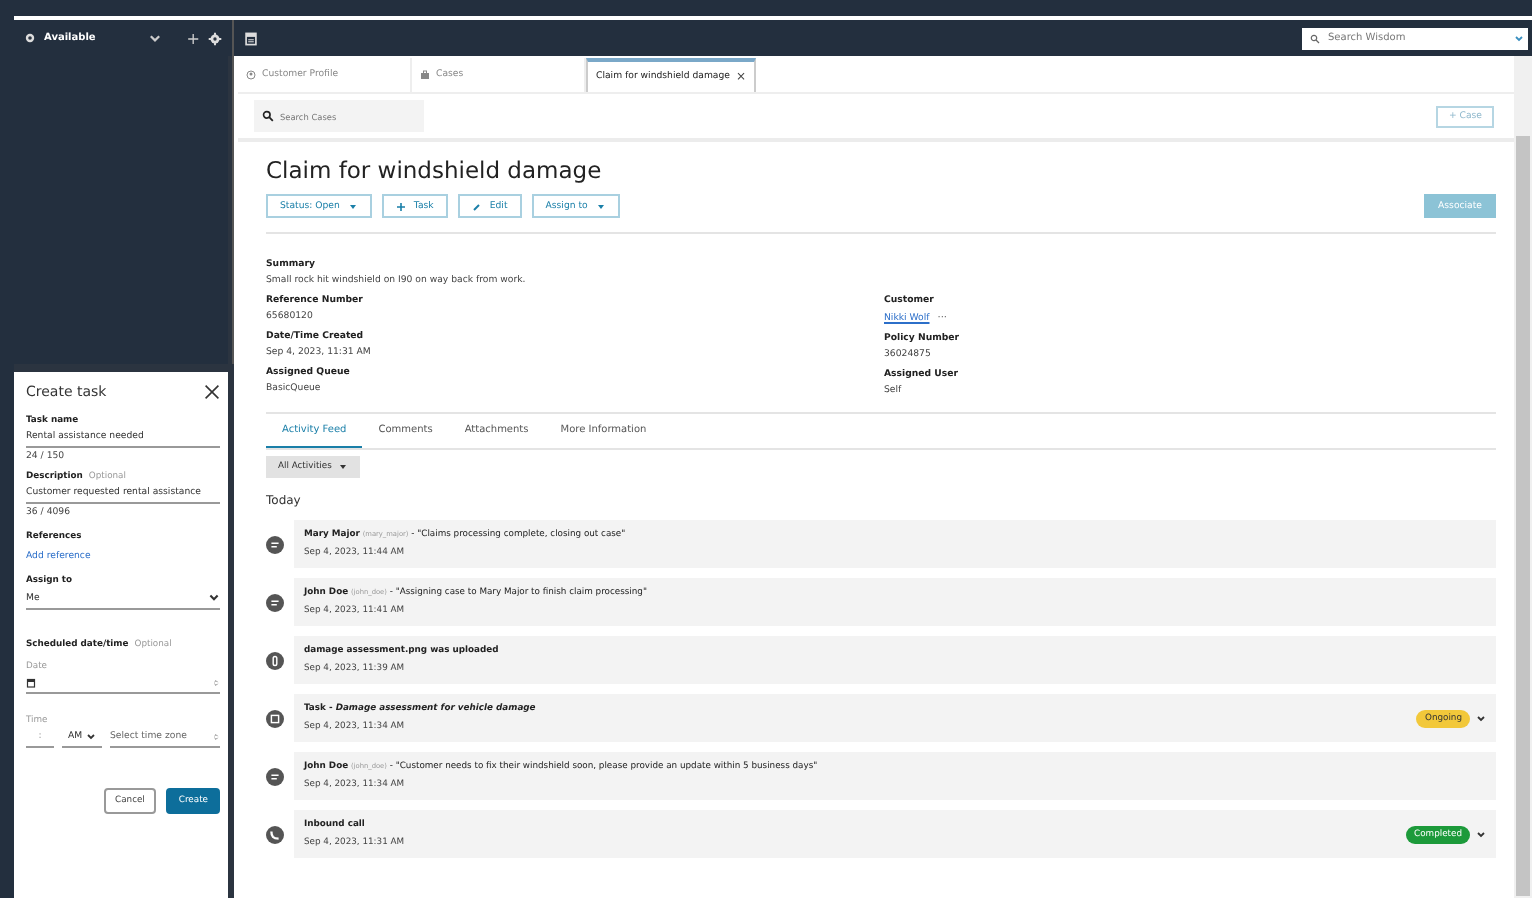 This screenshot has height=898, width=1532. What do you see at coordinates (1523, 477) in the screenshot?
I see `scrollbar` at bounding box center [1523, 477].